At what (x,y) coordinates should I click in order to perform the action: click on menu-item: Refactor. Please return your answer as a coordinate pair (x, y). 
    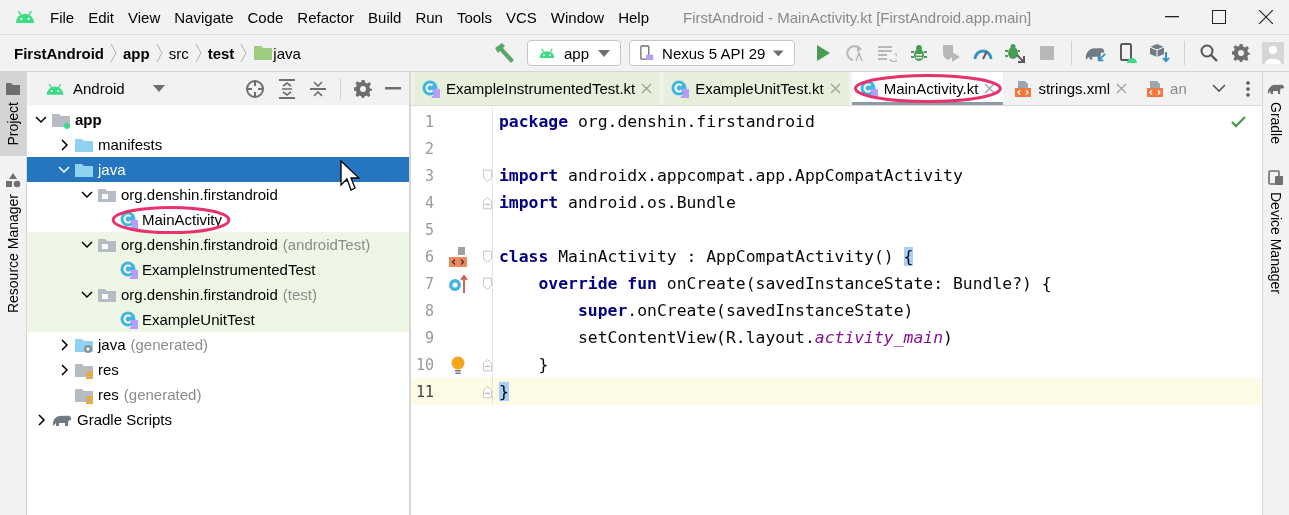
    Looking at the image, I should click on (326, 17).